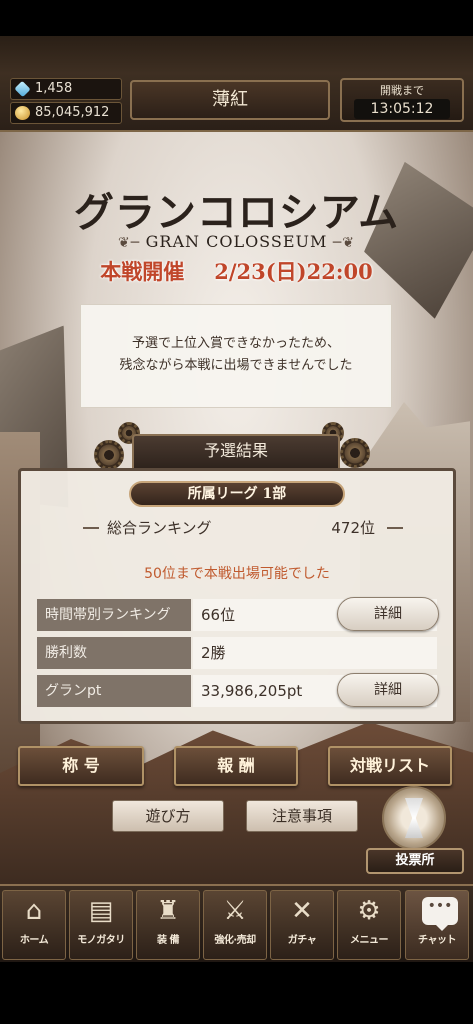 This screenshot has width=473, height=1024. I want to click on caution-button: 注意事項, so click(302, 816).